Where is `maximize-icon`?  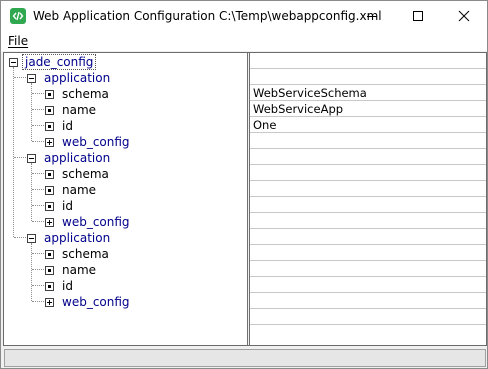 maximize-icon is located at coordinates (418, 16).